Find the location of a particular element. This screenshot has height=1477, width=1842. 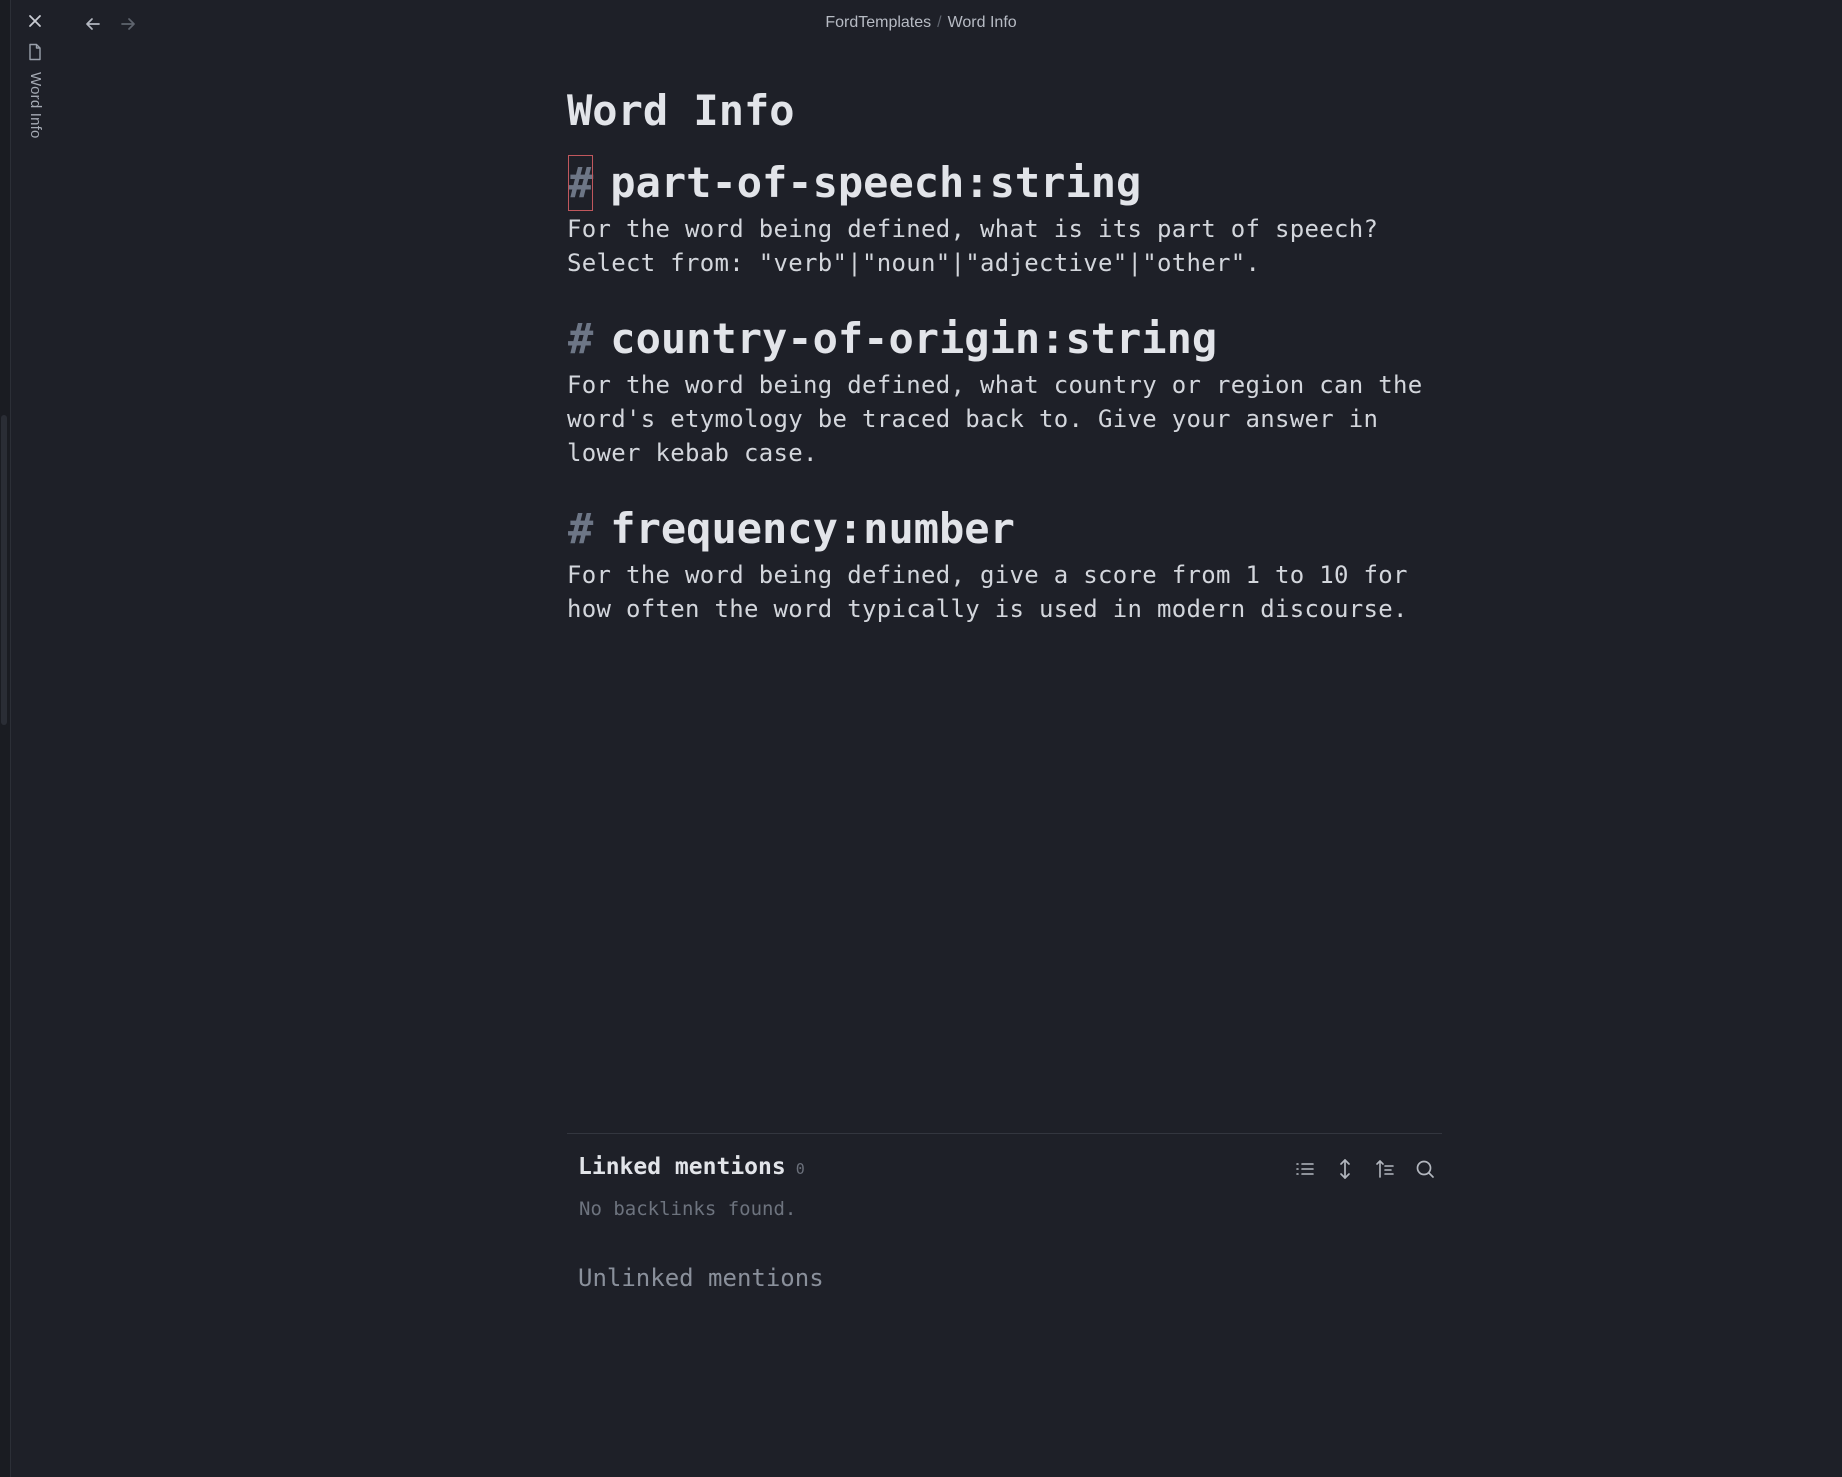

sort-icon is located at coordinates (1385, 1169).